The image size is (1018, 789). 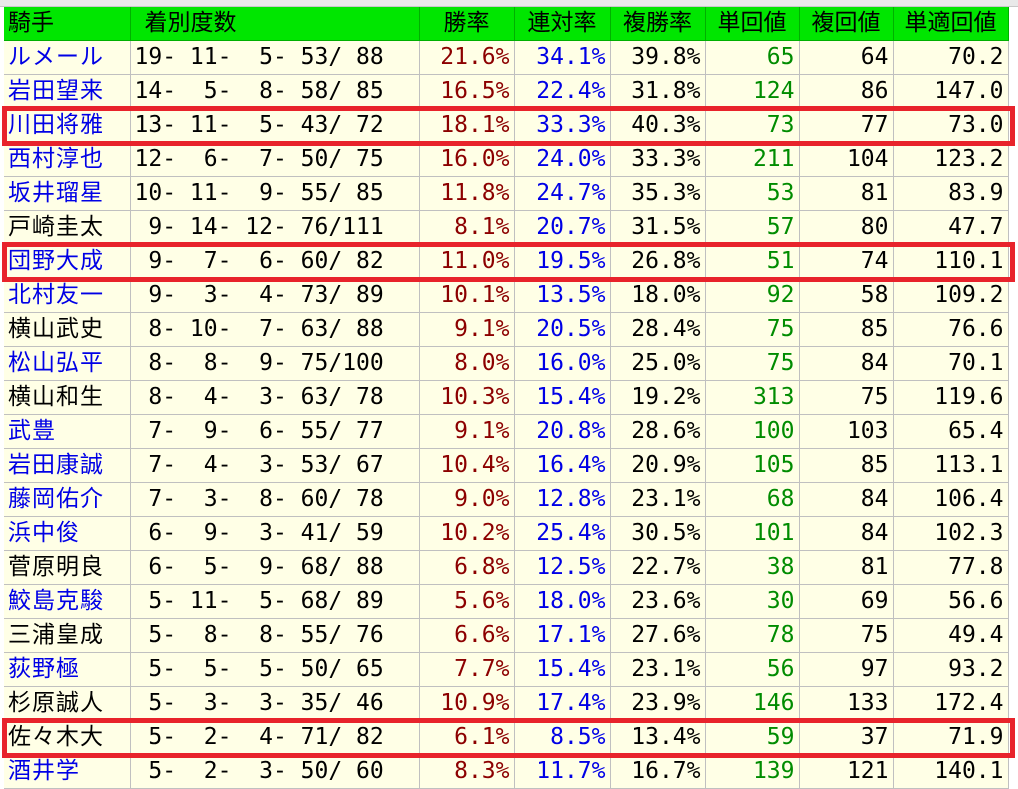 What do you see at coordinates (658, 771) in the screenshot?
I see `fukusho-rate-cell: 16.7%` at bounding box center [658, 771].